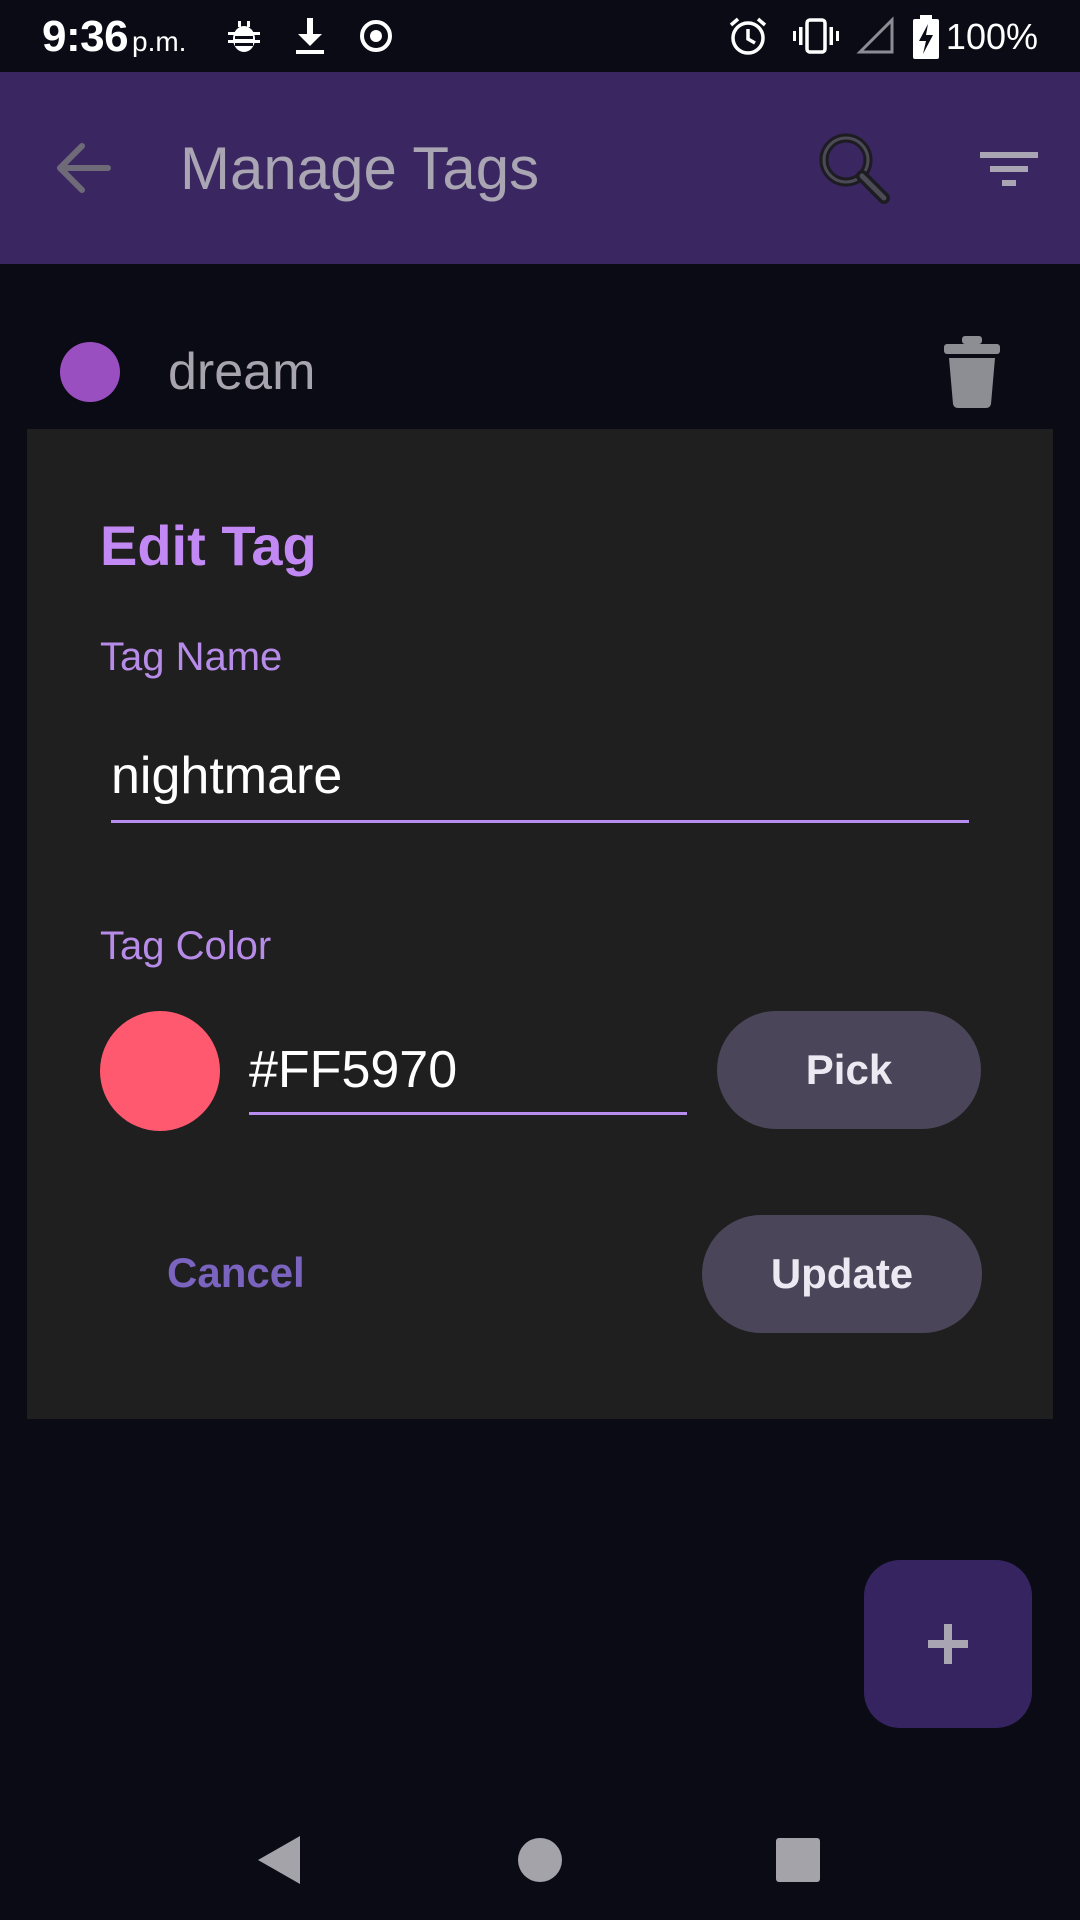 This screenshot has height=1920, width=1080. I want to click on filter-icon, so click(1010, 172).